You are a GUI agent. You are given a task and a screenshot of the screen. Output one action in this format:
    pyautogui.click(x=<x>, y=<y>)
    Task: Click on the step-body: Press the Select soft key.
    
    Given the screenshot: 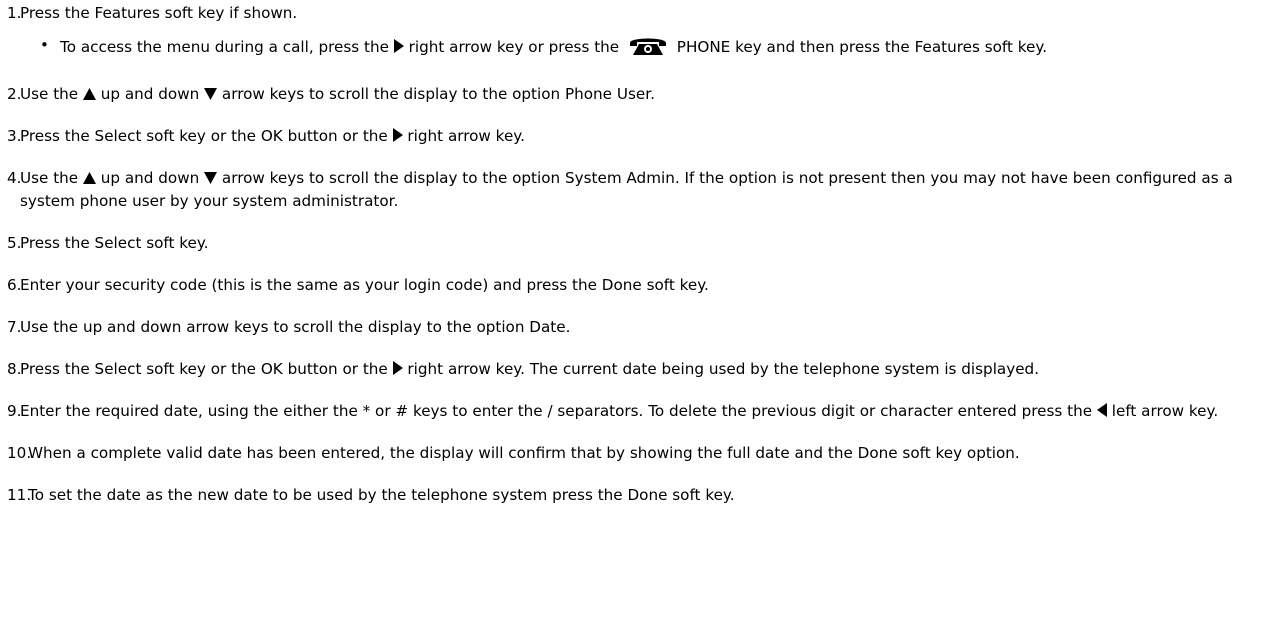 What is the action you would take?
    pyautogui.click(x=114, y=243)
    